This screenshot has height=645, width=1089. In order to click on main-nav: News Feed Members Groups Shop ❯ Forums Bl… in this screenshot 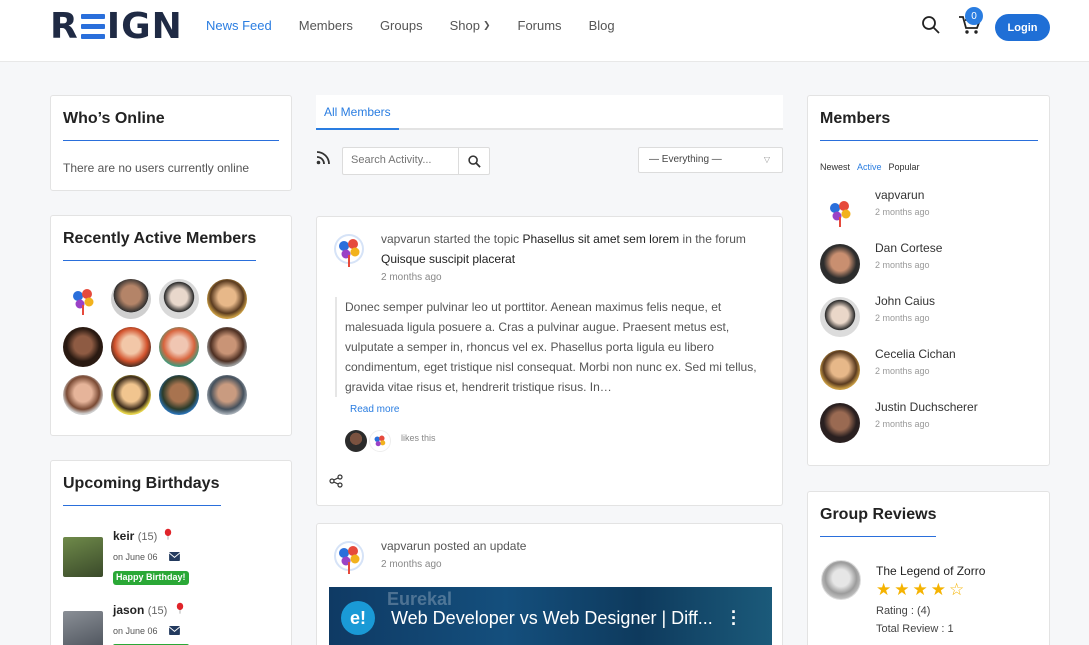, I will do `click(424, 25)`.